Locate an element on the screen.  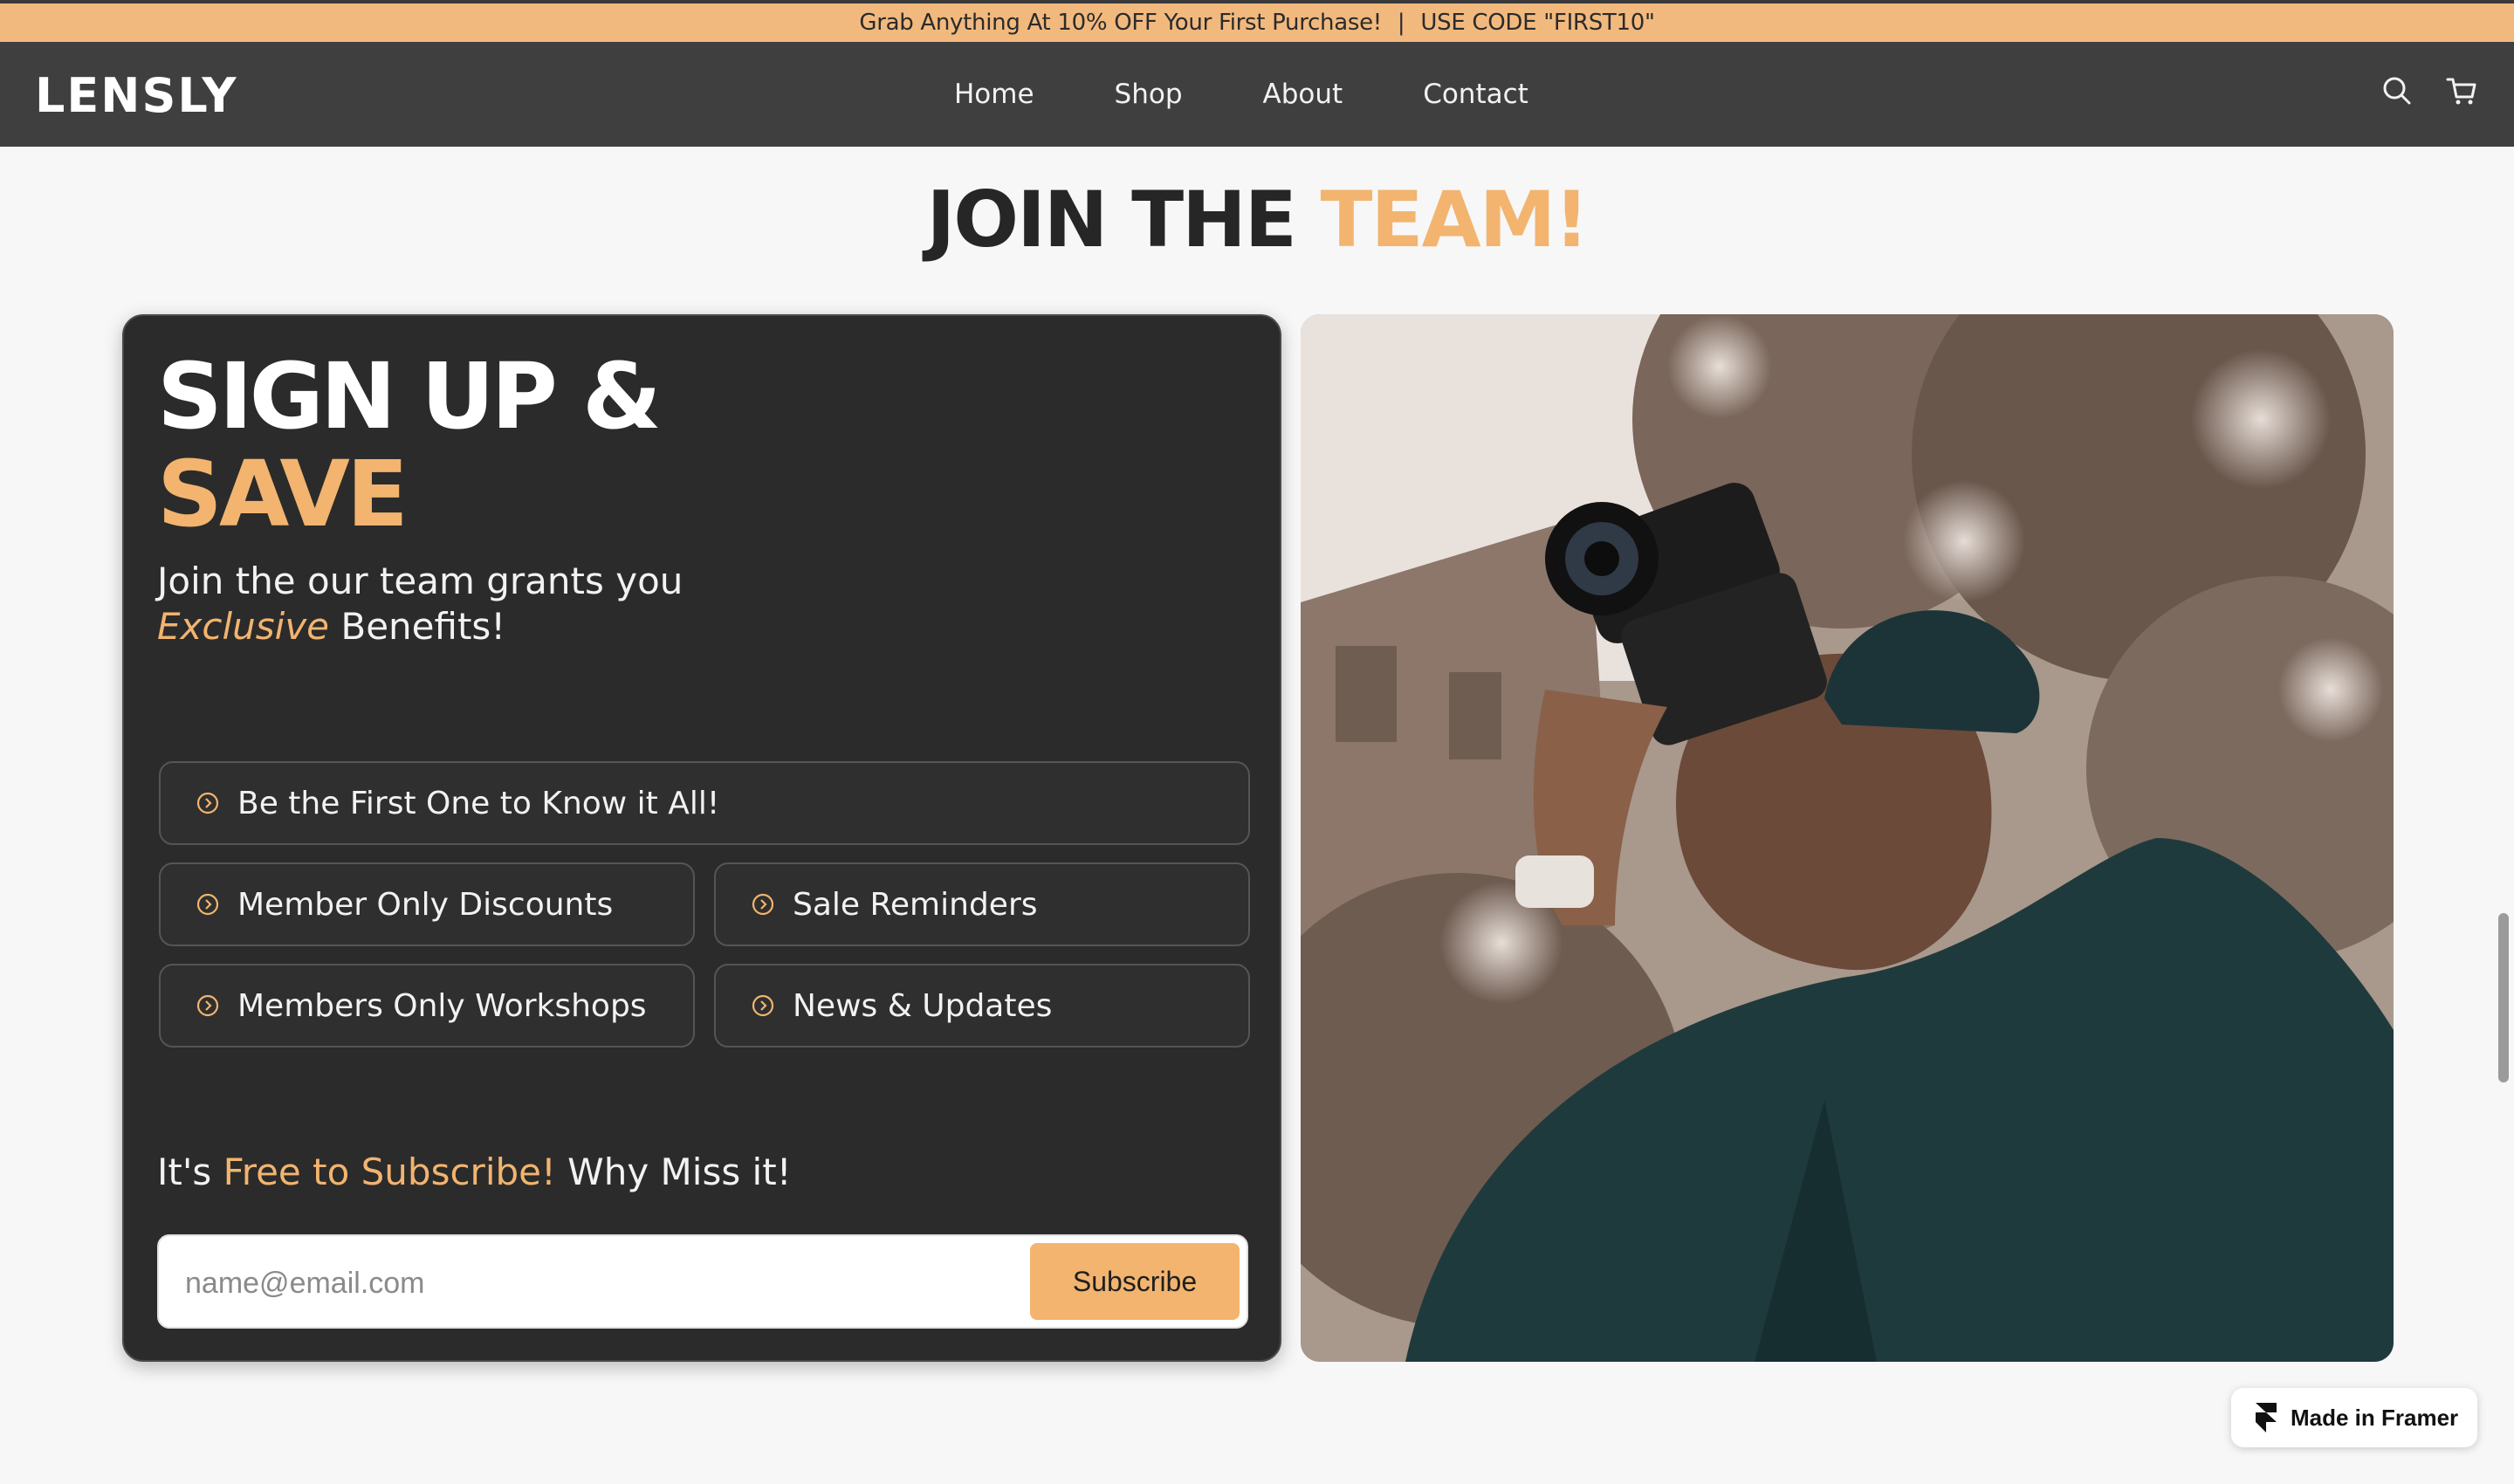
promo-code: USE CODE "FIRST10" is located at coordinates (1538, 23).